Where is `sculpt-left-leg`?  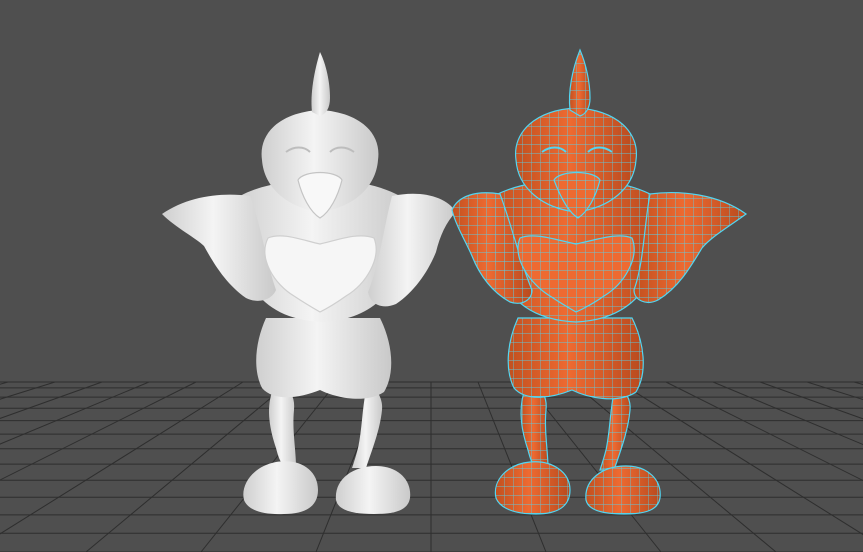 sculpt-left-leg is located at coordinates (282, 427).